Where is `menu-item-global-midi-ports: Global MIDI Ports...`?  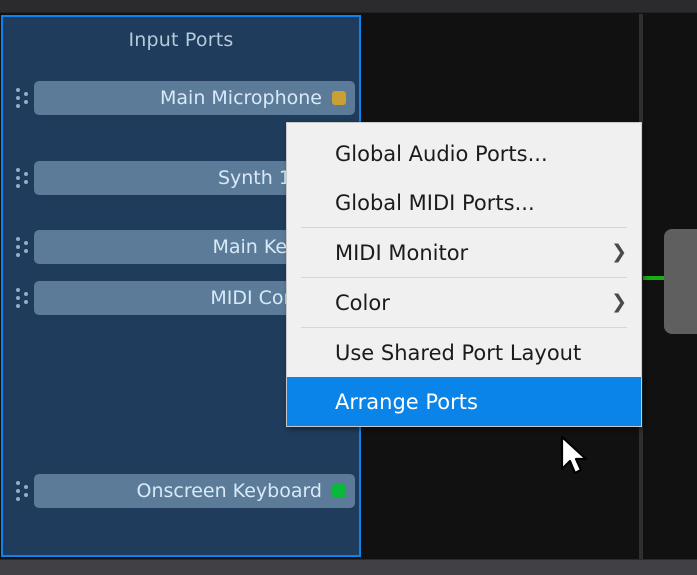
menu-item-global-midi-ports: Global MIDI Ports... is located at coordinates (464, 202).